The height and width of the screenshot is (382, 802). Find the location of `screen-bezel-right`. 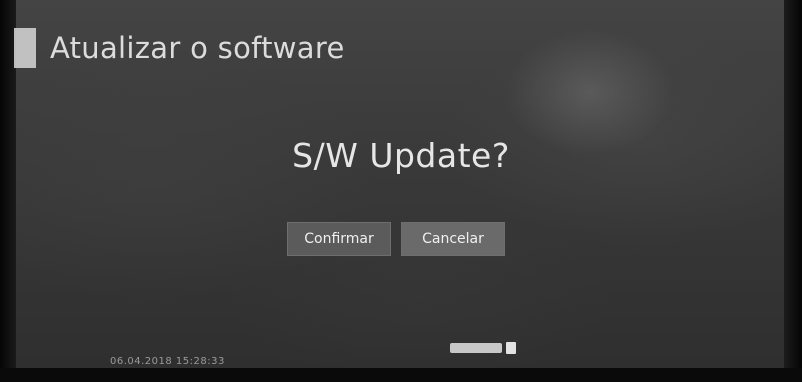

screen-bezel-right is located at coordinates (793, 191).